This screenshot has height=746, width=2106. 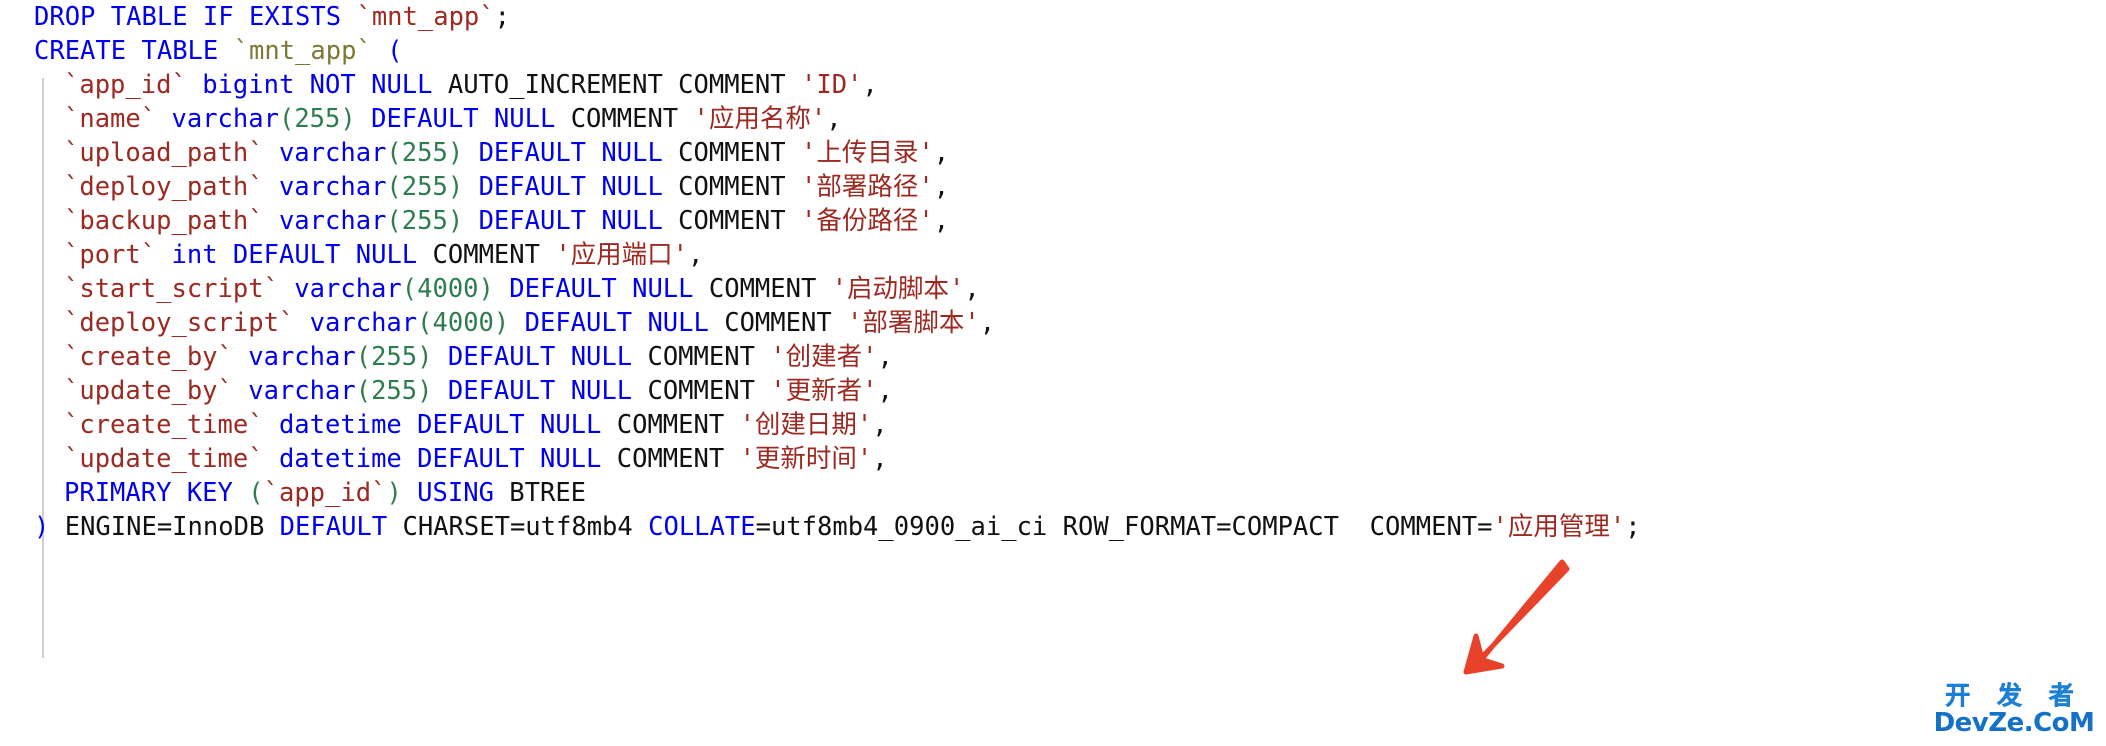 What do you see at coordinates (824, 391) in the screenshot?
I see `token-str: '更新者'` at bounding box center [824, 391].